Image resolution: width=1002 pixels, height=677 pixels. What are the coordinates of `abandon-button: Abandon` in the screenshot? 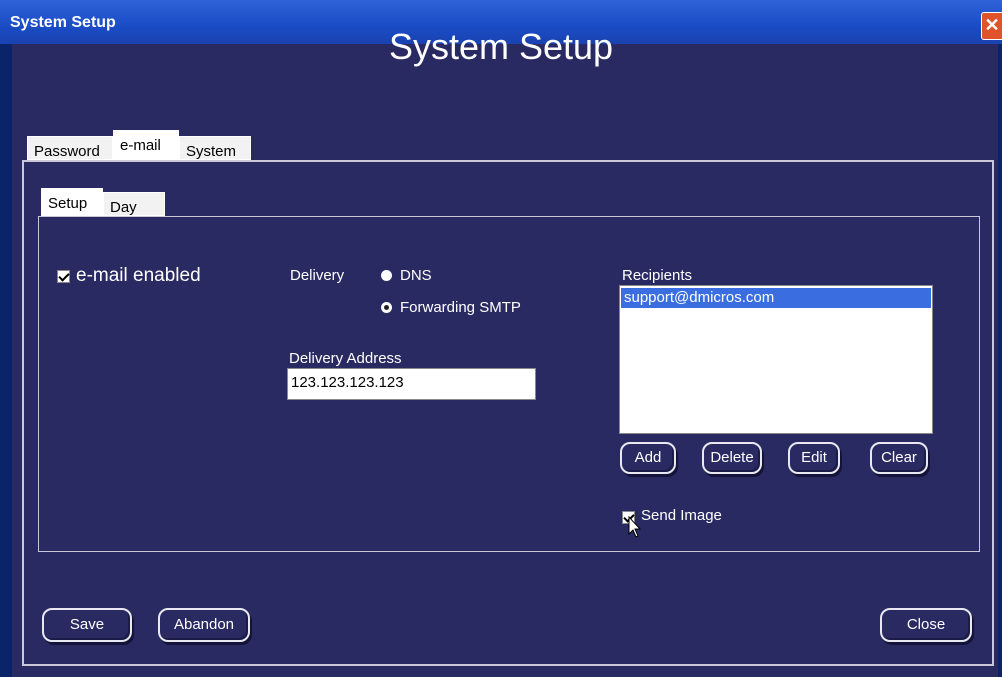 It's located at (204, 625).